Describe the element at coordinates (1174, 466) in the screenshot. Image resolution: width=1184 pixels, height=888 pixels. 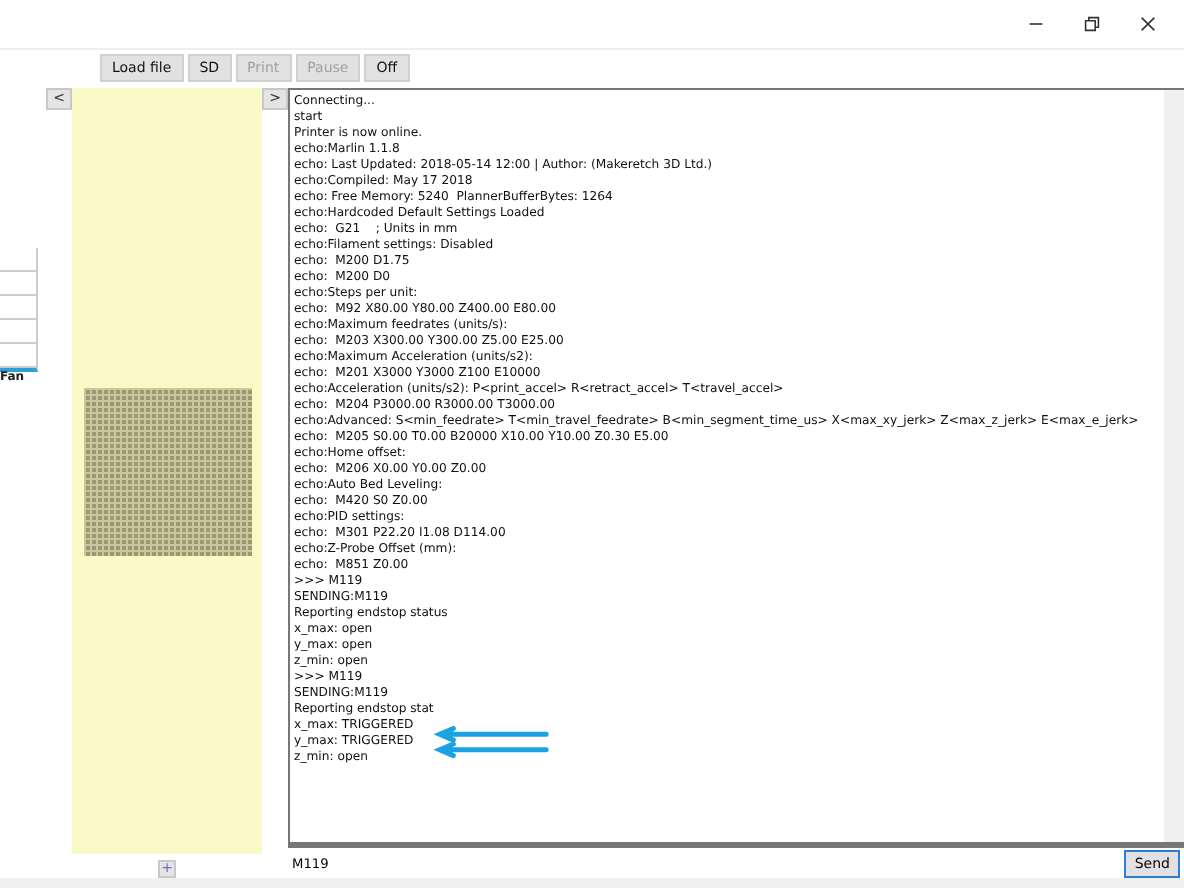
I see `scrollbar` at that location.